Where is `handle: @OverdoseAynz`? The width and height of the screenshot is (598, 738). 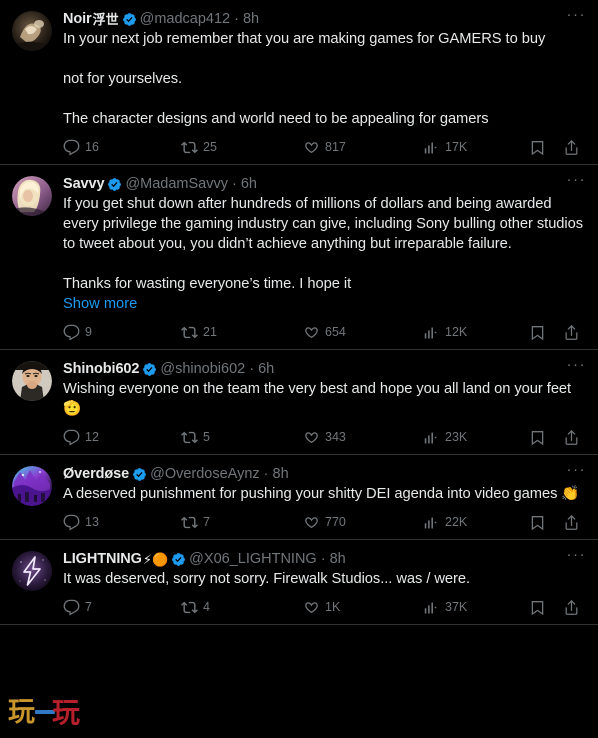
handle: @OverdoseAynz is located at coordinates (205, 474).